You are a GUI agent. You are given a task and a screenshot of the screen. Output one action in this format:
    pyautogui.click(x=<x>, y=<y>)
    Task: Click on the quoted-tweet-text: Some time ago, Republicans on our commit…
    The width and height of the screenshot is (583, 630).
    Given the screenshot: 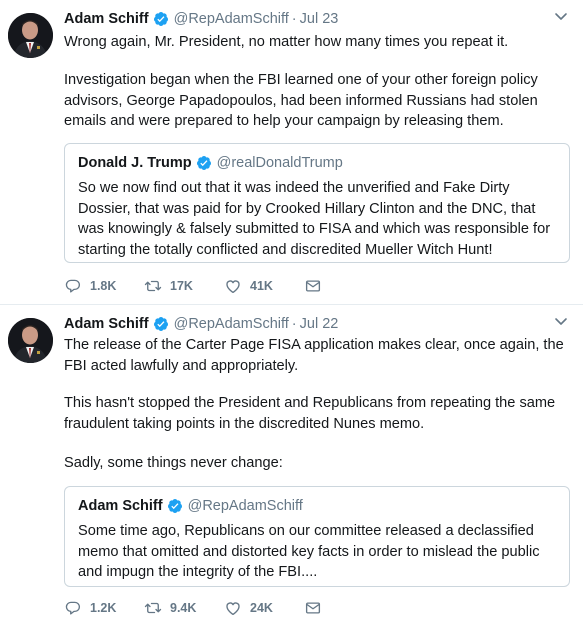 What is the action you would take?
    pyautogui.click(x=309, y=551)
    